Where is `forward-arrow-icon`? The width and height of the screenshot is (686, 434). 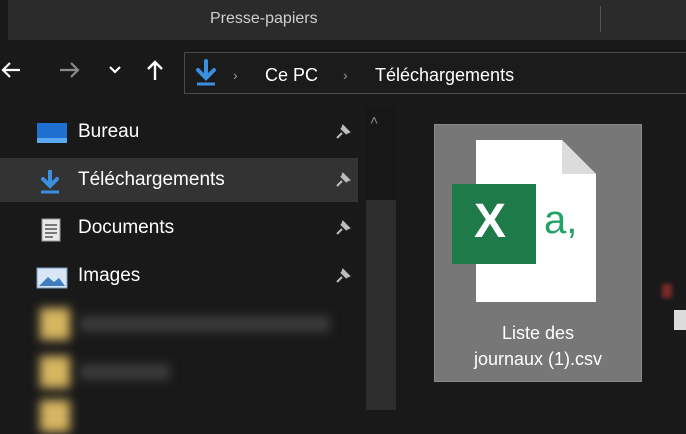
forward-arrow-icon is located at coordinates (70, 72).